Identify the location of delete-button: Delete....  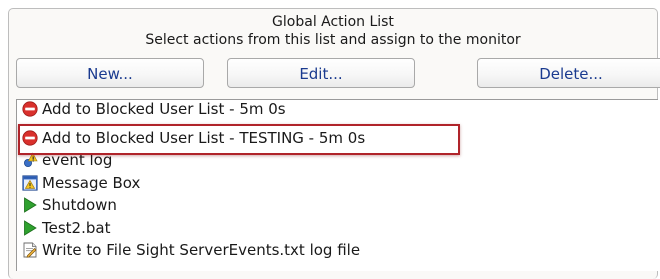
(568, 73).